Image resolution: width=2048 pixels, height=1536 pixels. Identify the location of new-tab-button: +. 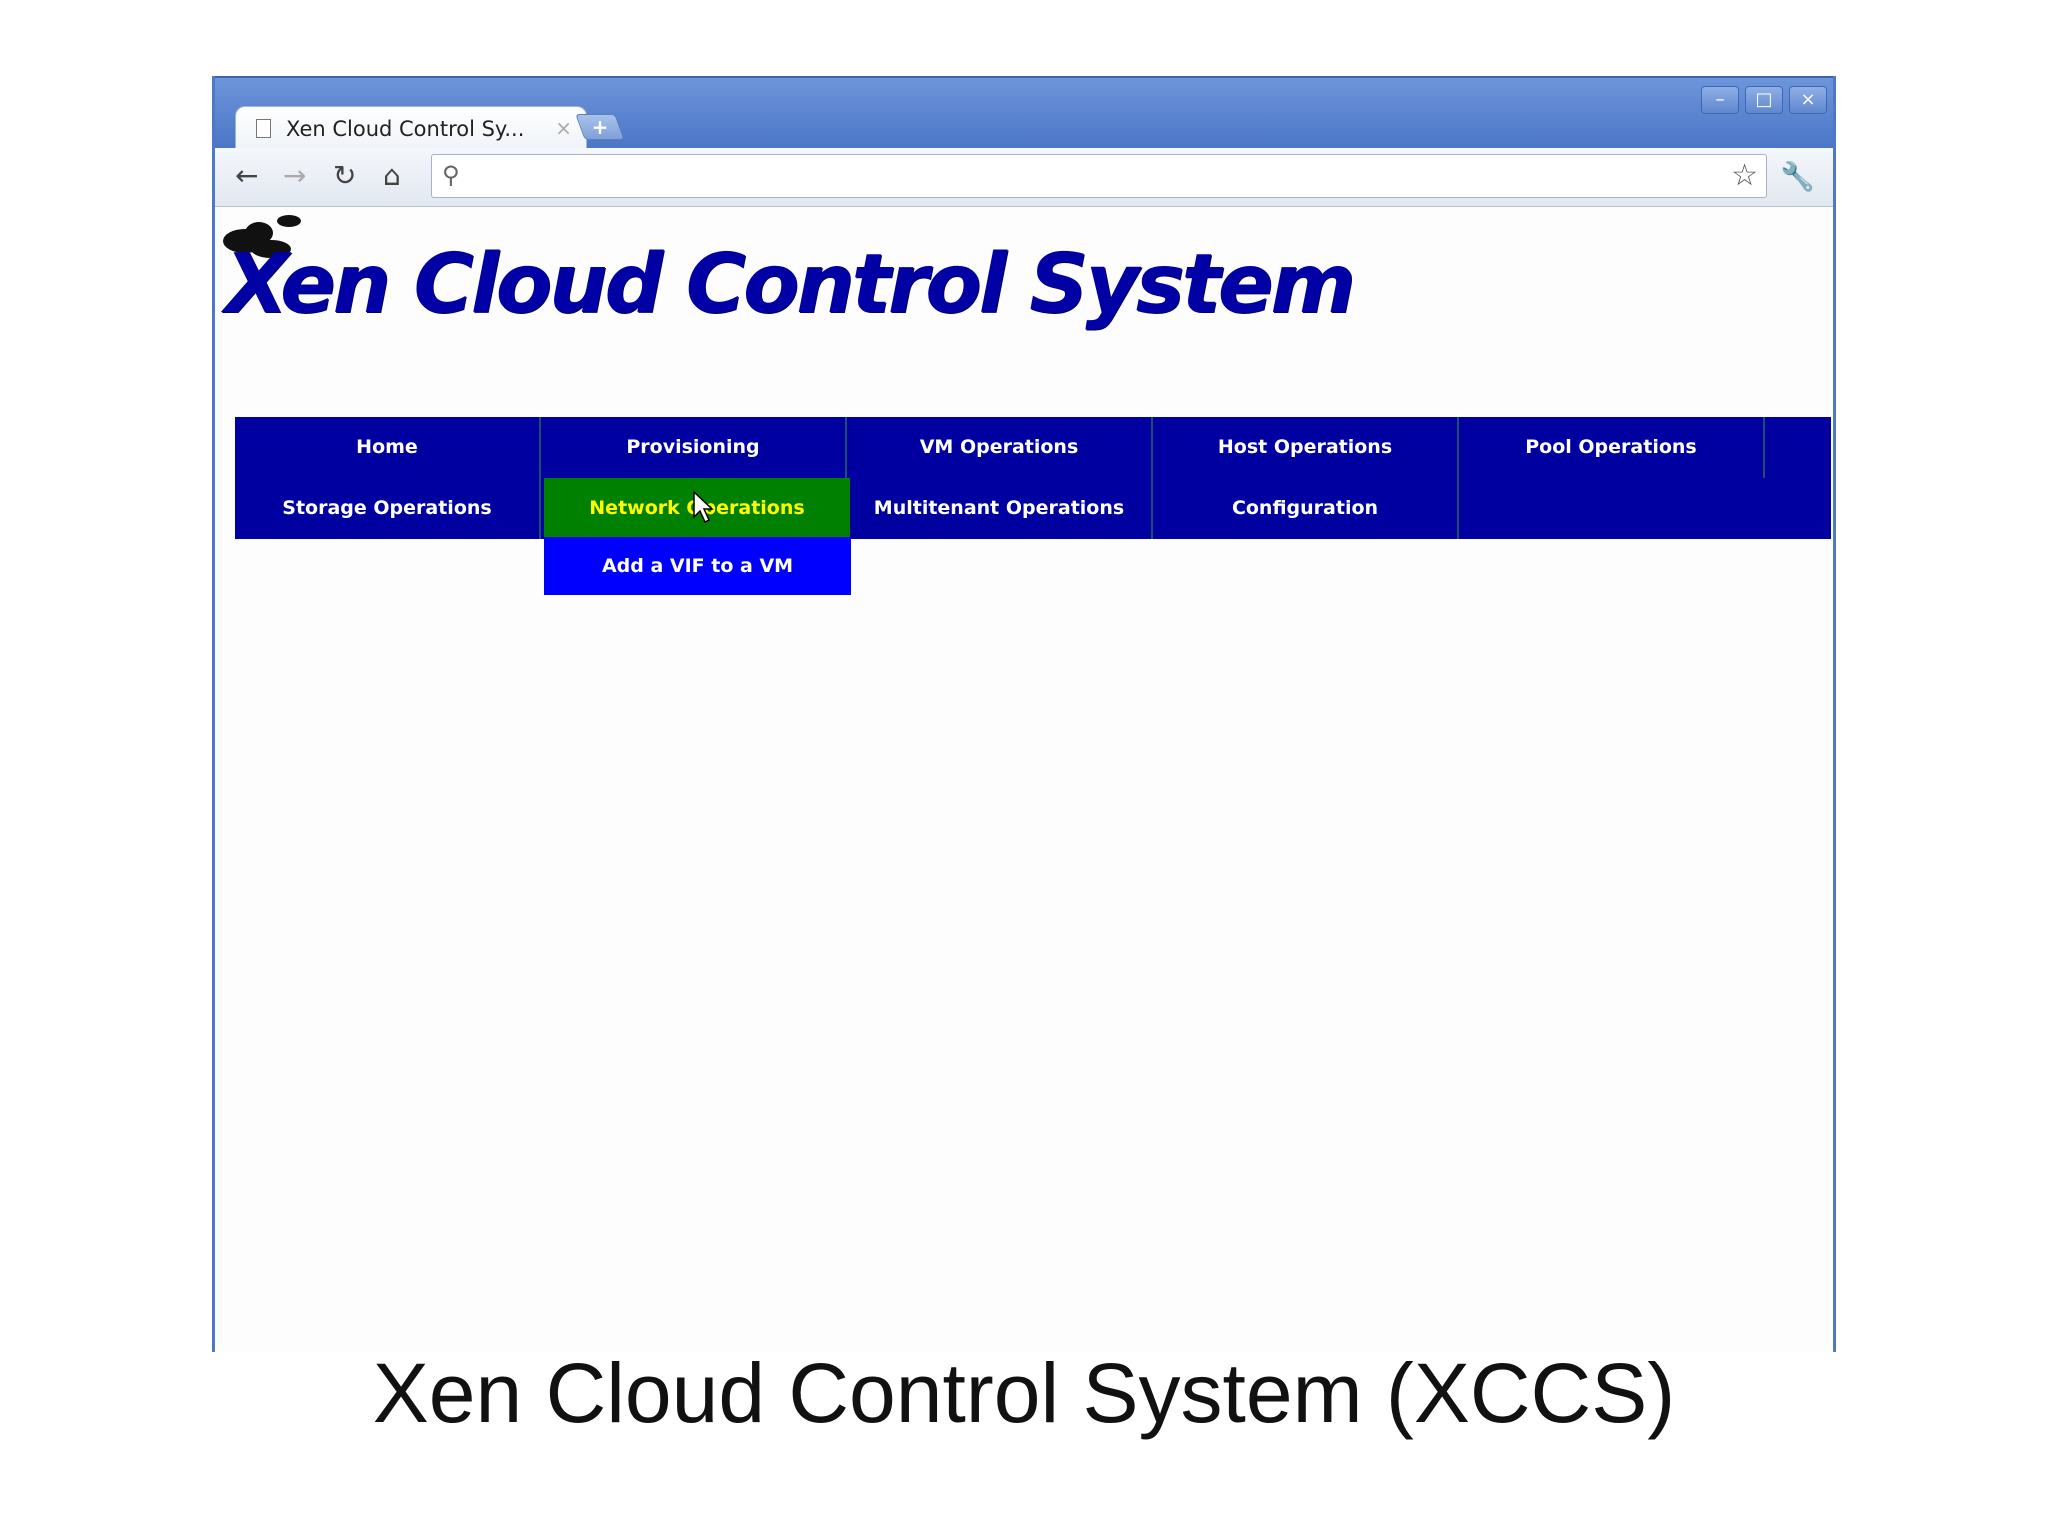
(600, 127).